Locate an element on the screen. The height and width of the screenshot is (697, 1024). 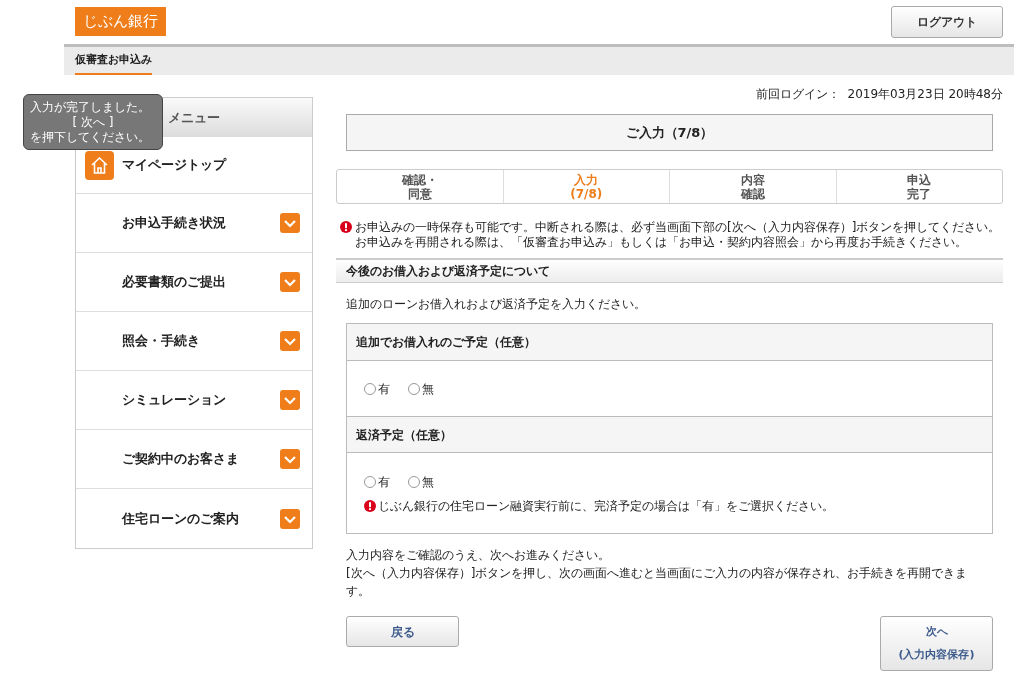
notice-text: お申込みを再開される際は、「仮審査お申込み」もしくは「お申込・契約内容照会」から再度お手続きください。 is located at coordinates (661, 242).